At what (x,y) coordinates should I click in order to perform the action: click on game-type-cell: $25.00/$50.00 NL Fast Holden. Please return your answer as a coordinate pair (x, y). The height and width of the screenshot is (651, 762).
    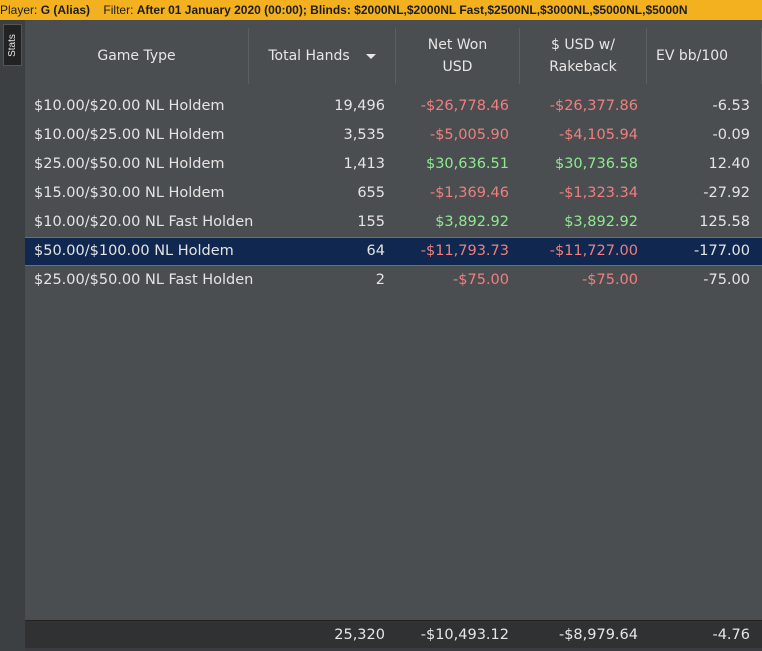
    Looking at the image, I should click on (144, 280).